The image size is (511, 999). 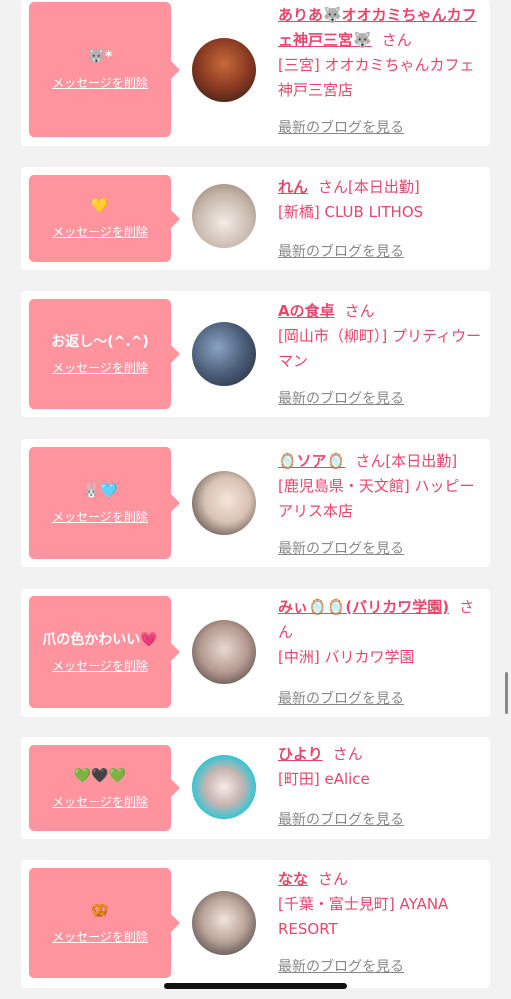 What do you see at coordinates (104, 923) in the screenshot?
I see `message-bubble: 🥨 メッセージを削除` at bounding box center [104, 923].